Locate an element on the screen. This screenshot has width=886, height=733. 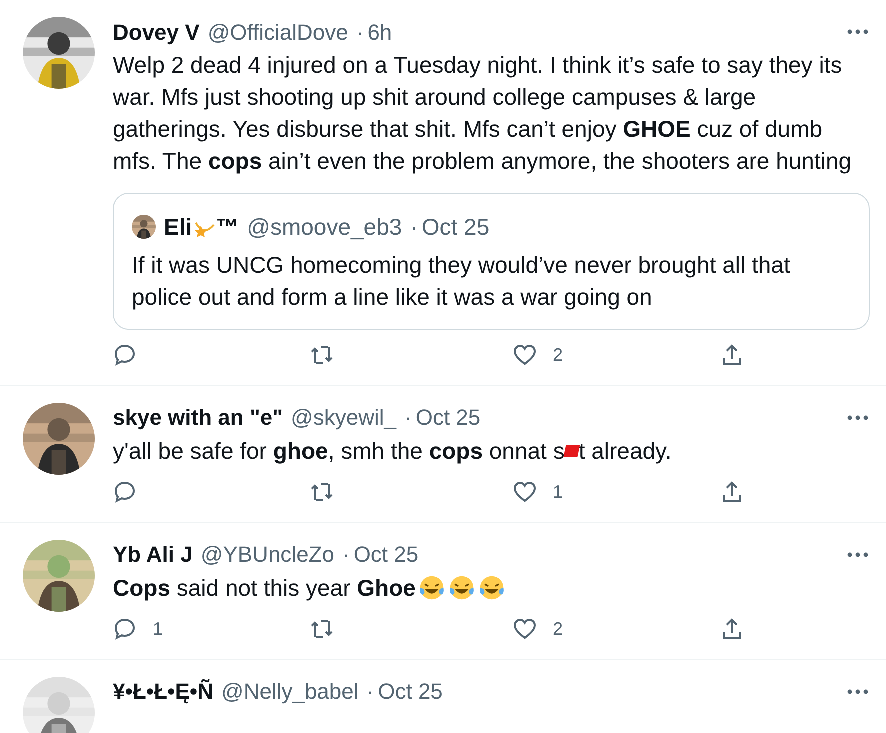
tweet-text: Cops said not this year Ghoe is located at coordinates (491, 588).